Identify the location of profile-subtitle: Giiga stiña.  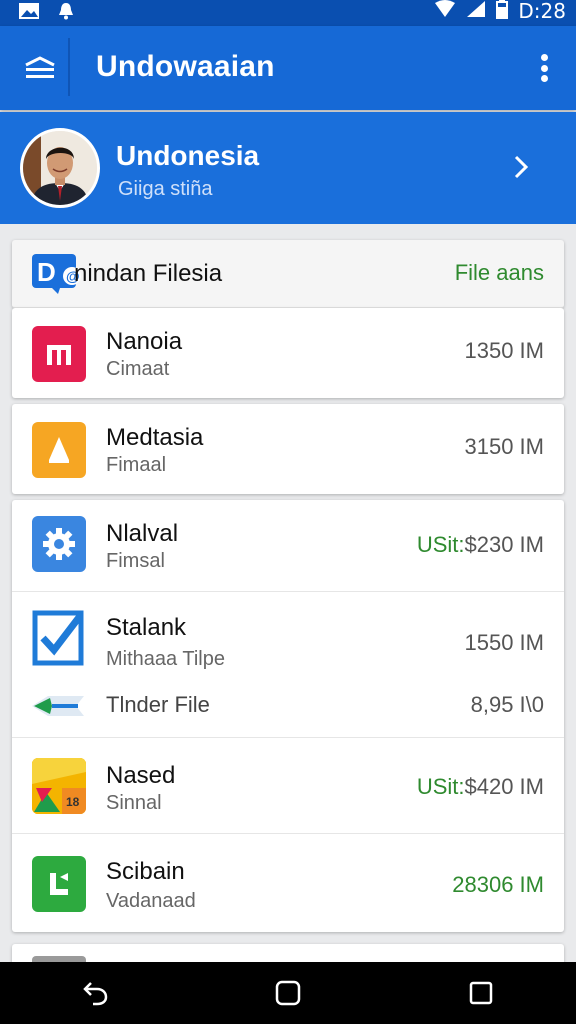
(165, 189).